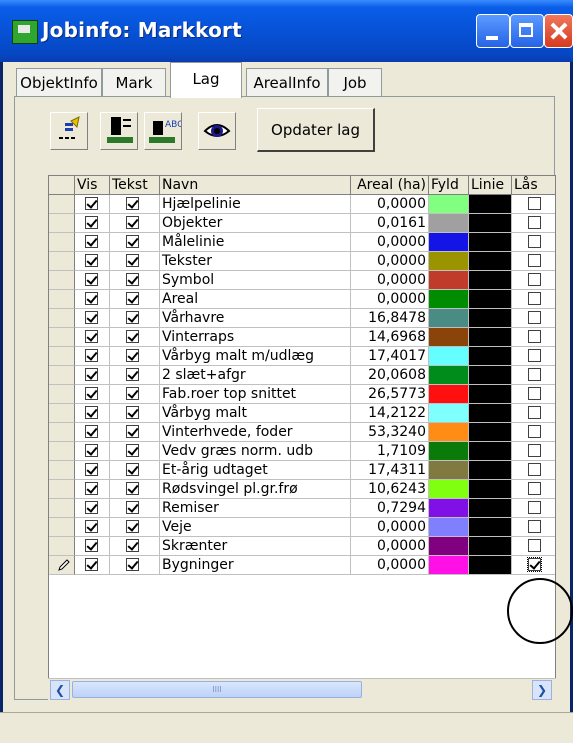 This screenshot has width=573, height=743. I want to click on layer-name-cell: Et-årig udtaget, so click(255, 470).